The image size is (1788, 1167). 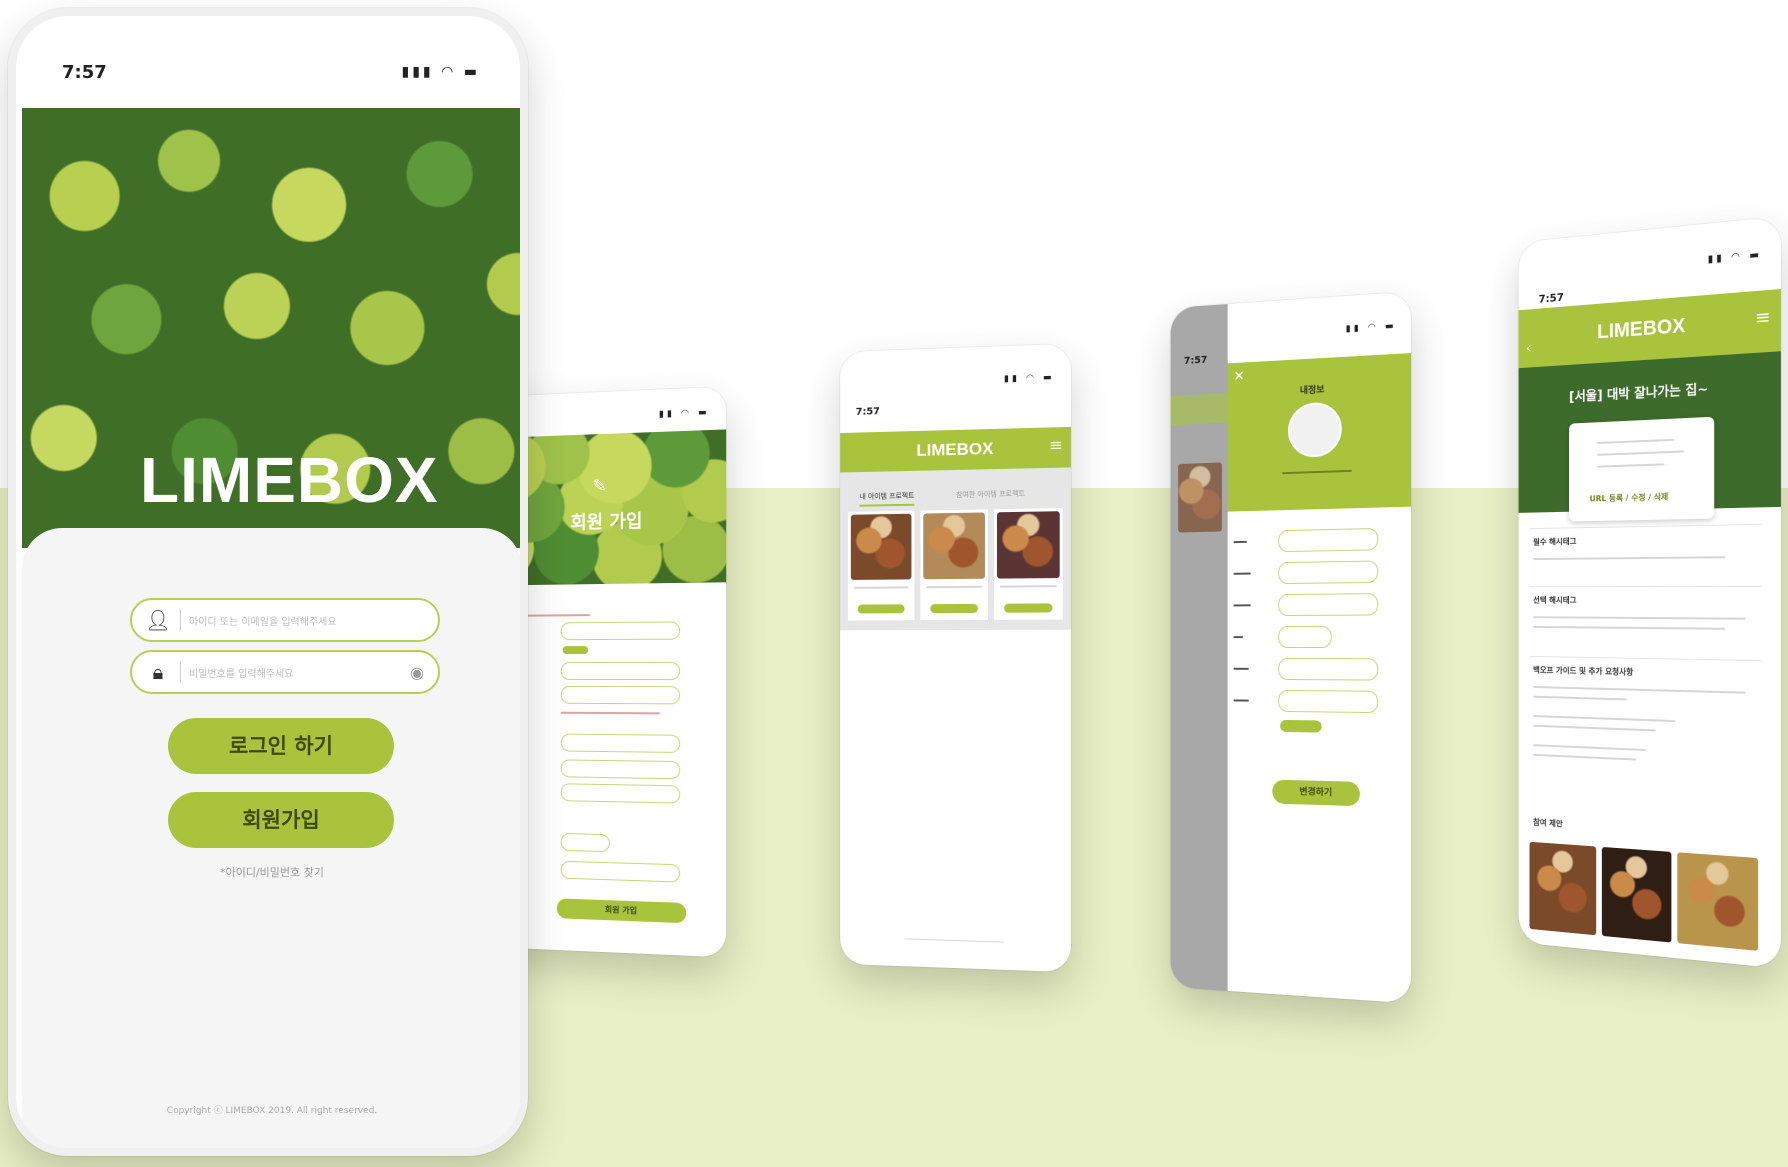 What do you see at coordinates (621, 911) in the screenshot?
I see `signup-submit-button: 회원 가입` at bounding box center [621, 911].